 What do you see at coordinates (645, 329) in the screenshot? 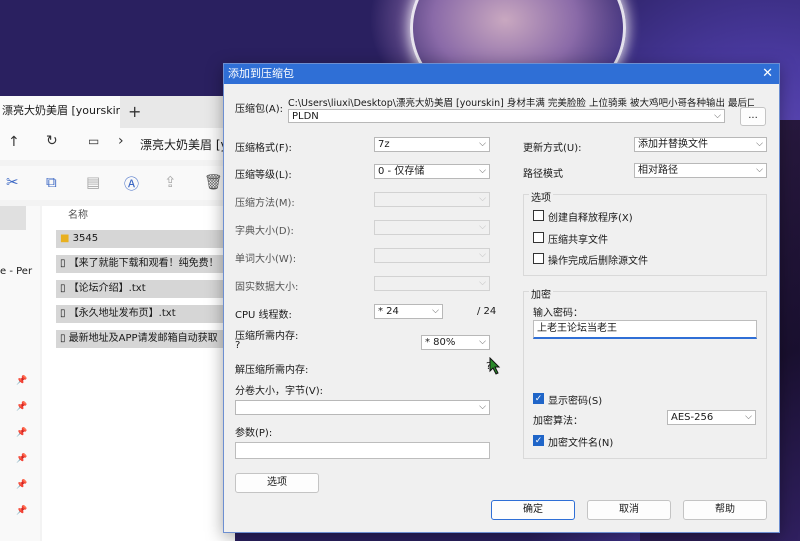
I see `password-input: 上老王论坛当老王` at bounding box center [645, 329].